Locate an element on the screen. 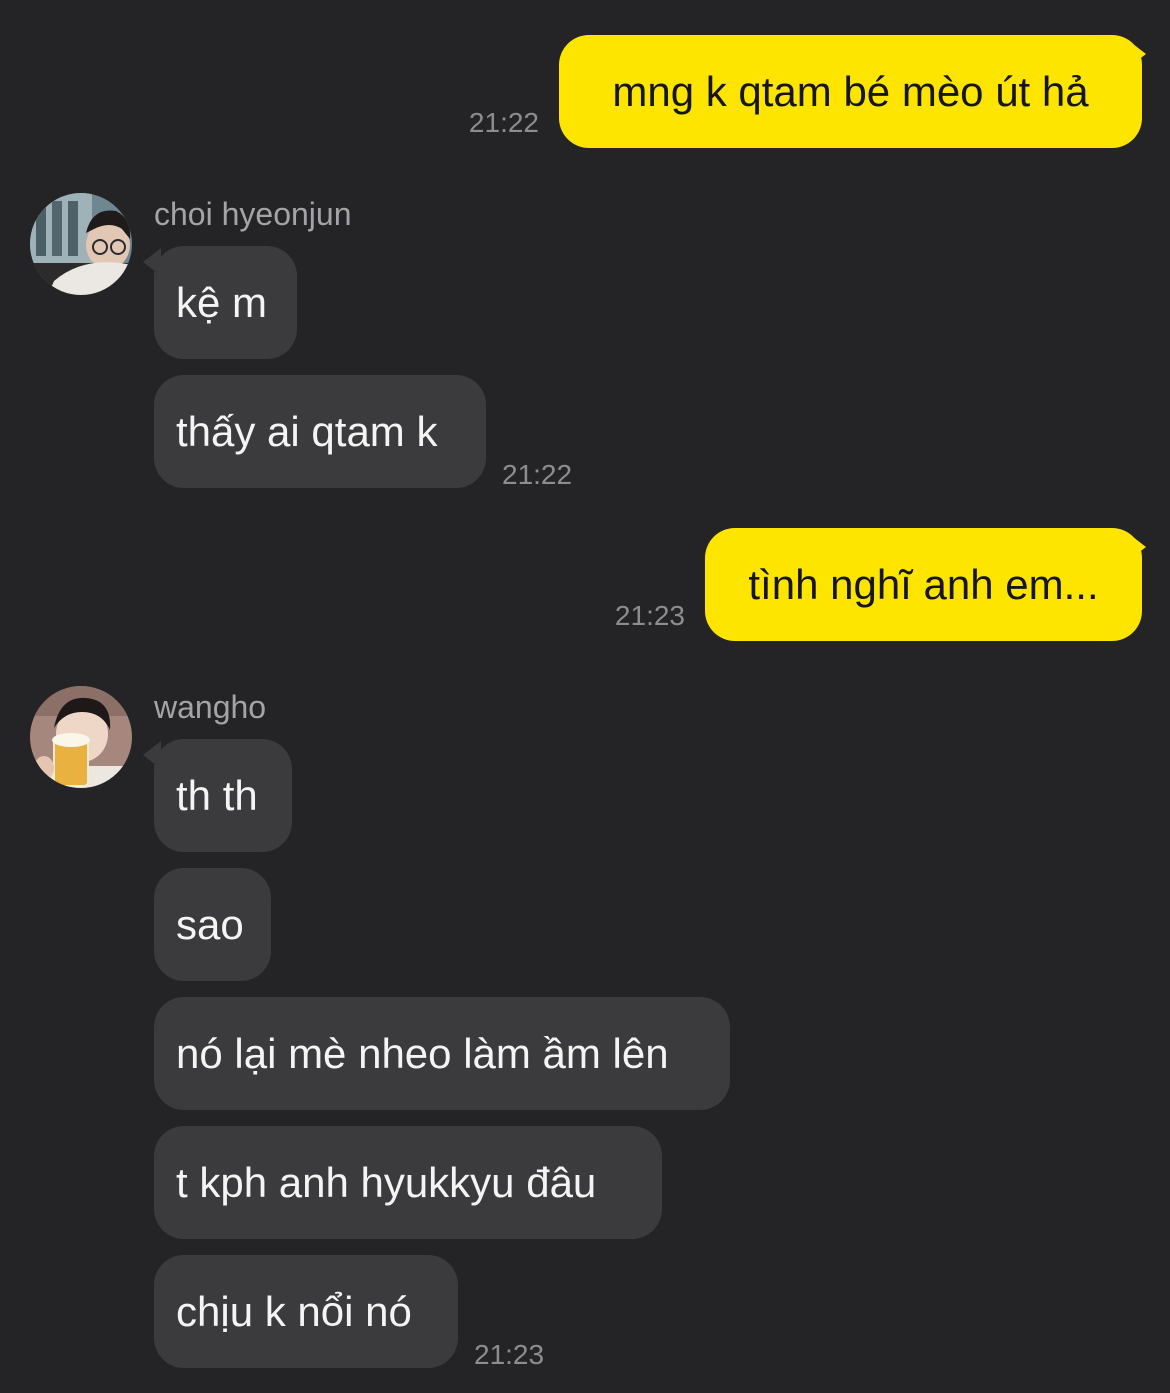 The height and width of the screenshot is (1393, 1170). sender-name: choi hyeonjun is located at coordinates (253, 214).